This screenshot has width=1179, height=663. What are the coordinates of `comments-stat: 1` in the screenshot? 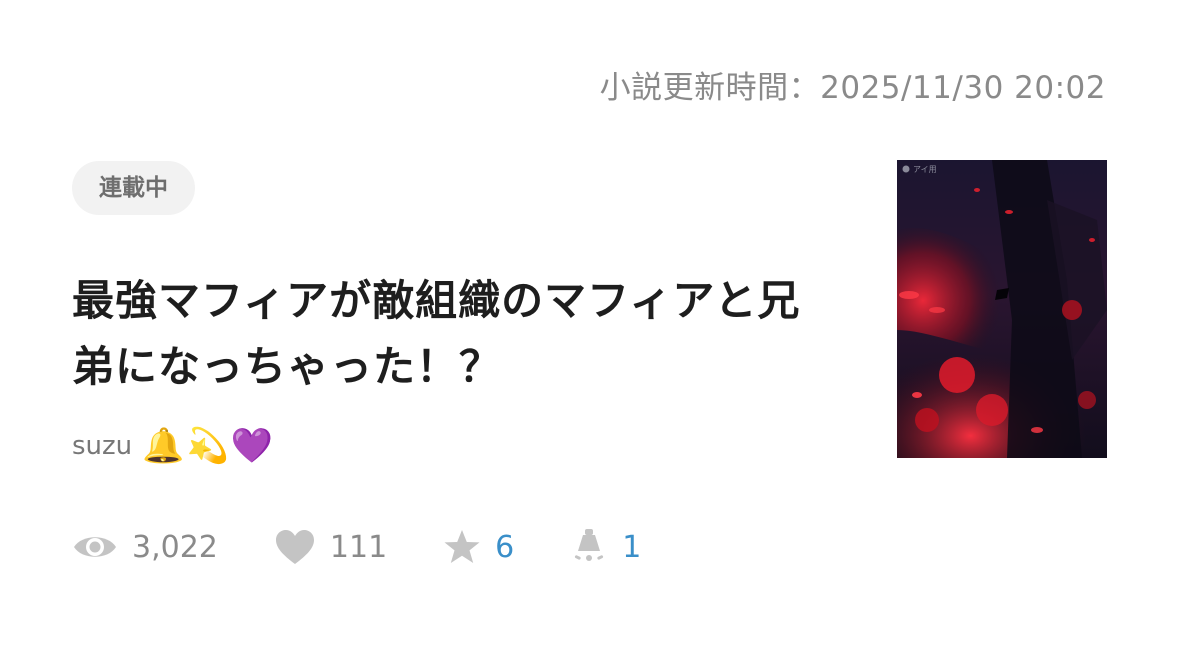 It's located at (605, 547).